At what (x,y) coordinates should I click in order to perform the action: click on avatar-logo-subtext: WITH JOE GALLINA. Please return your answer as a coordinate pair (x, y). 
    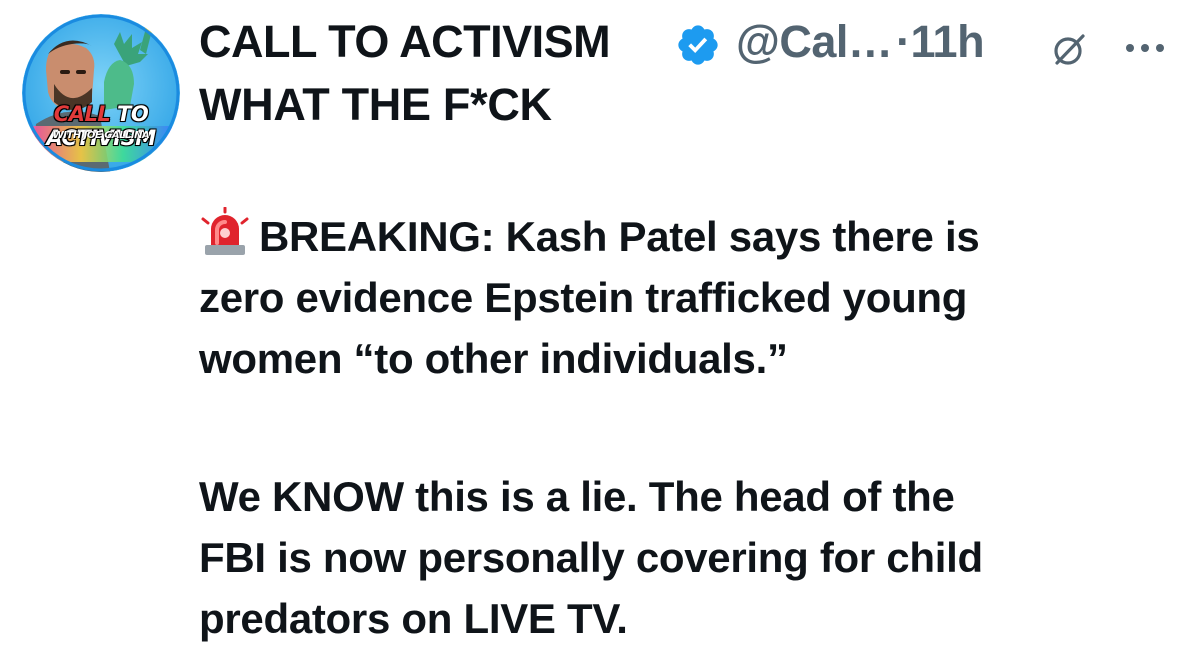
    Looking at the image, I should click on (101, 135).